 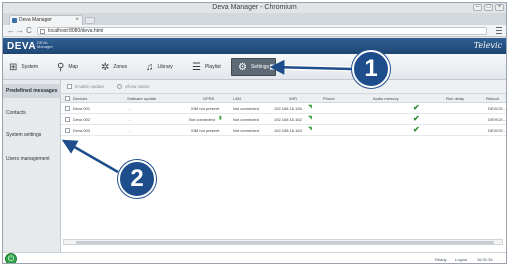 I want to click on column-header: Devices, so click(x=80, y=98).